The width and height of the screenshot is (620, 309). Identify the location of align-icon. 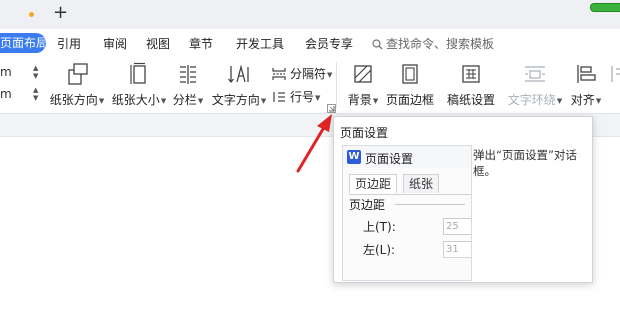
(586, 74).